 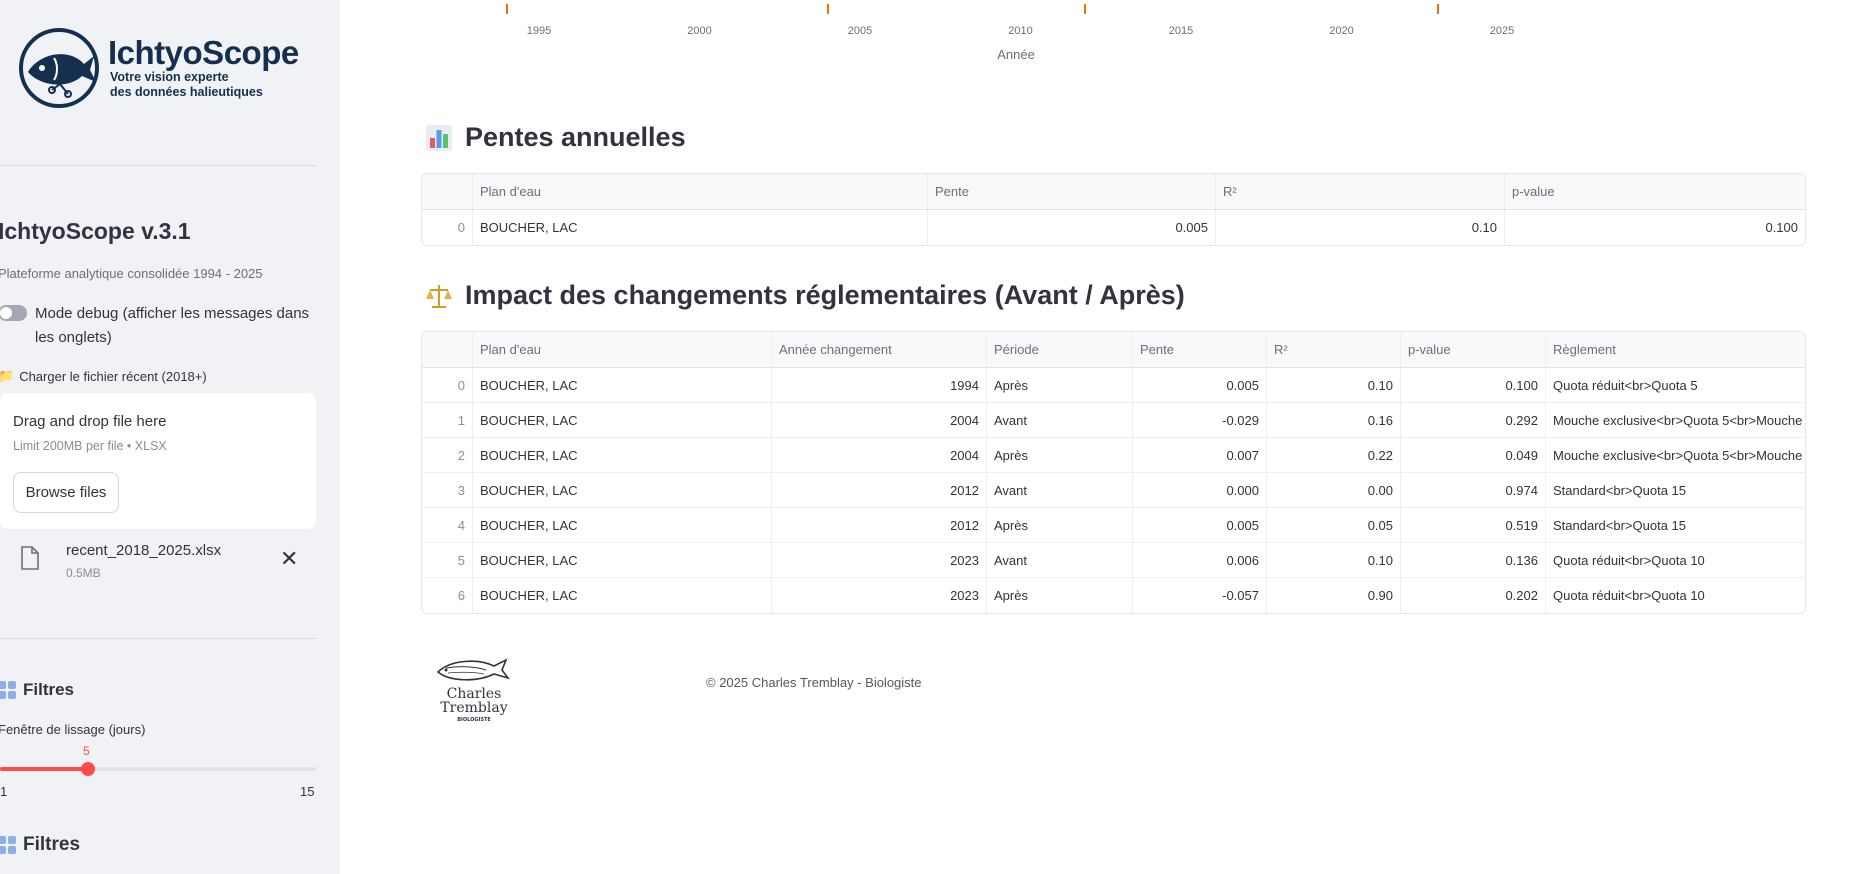 What do you see at coordinates (90, 421) in the screenshot?
I see `dropzone-title: Drag and drop file here` at bounding box center [90, 421].